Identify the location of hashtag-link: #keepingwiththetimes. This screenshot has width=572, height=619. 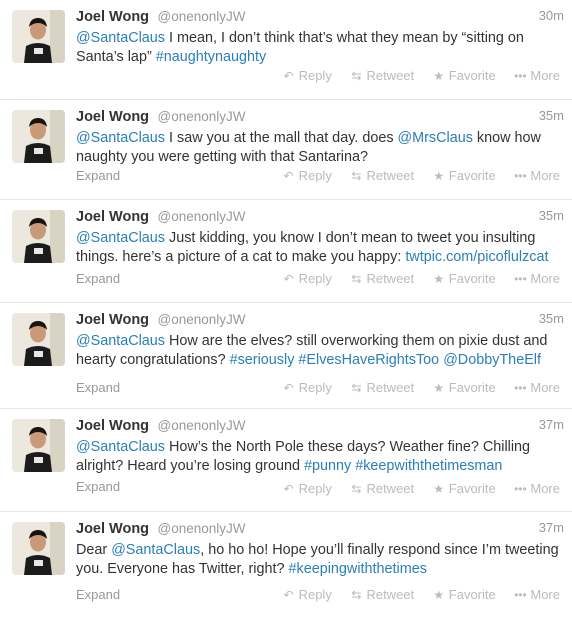
(358, 569).